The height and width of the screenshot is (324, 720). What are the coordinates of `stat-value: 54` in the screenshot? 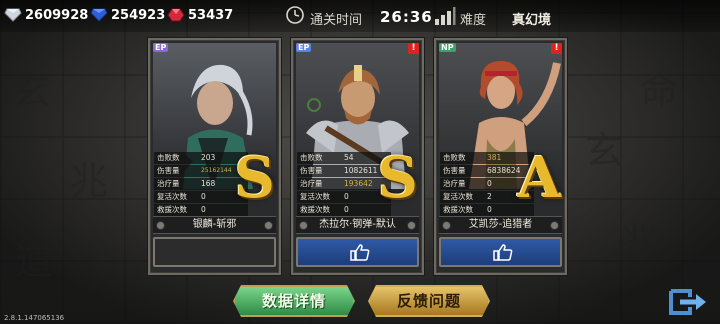 It's located at (349, 157).